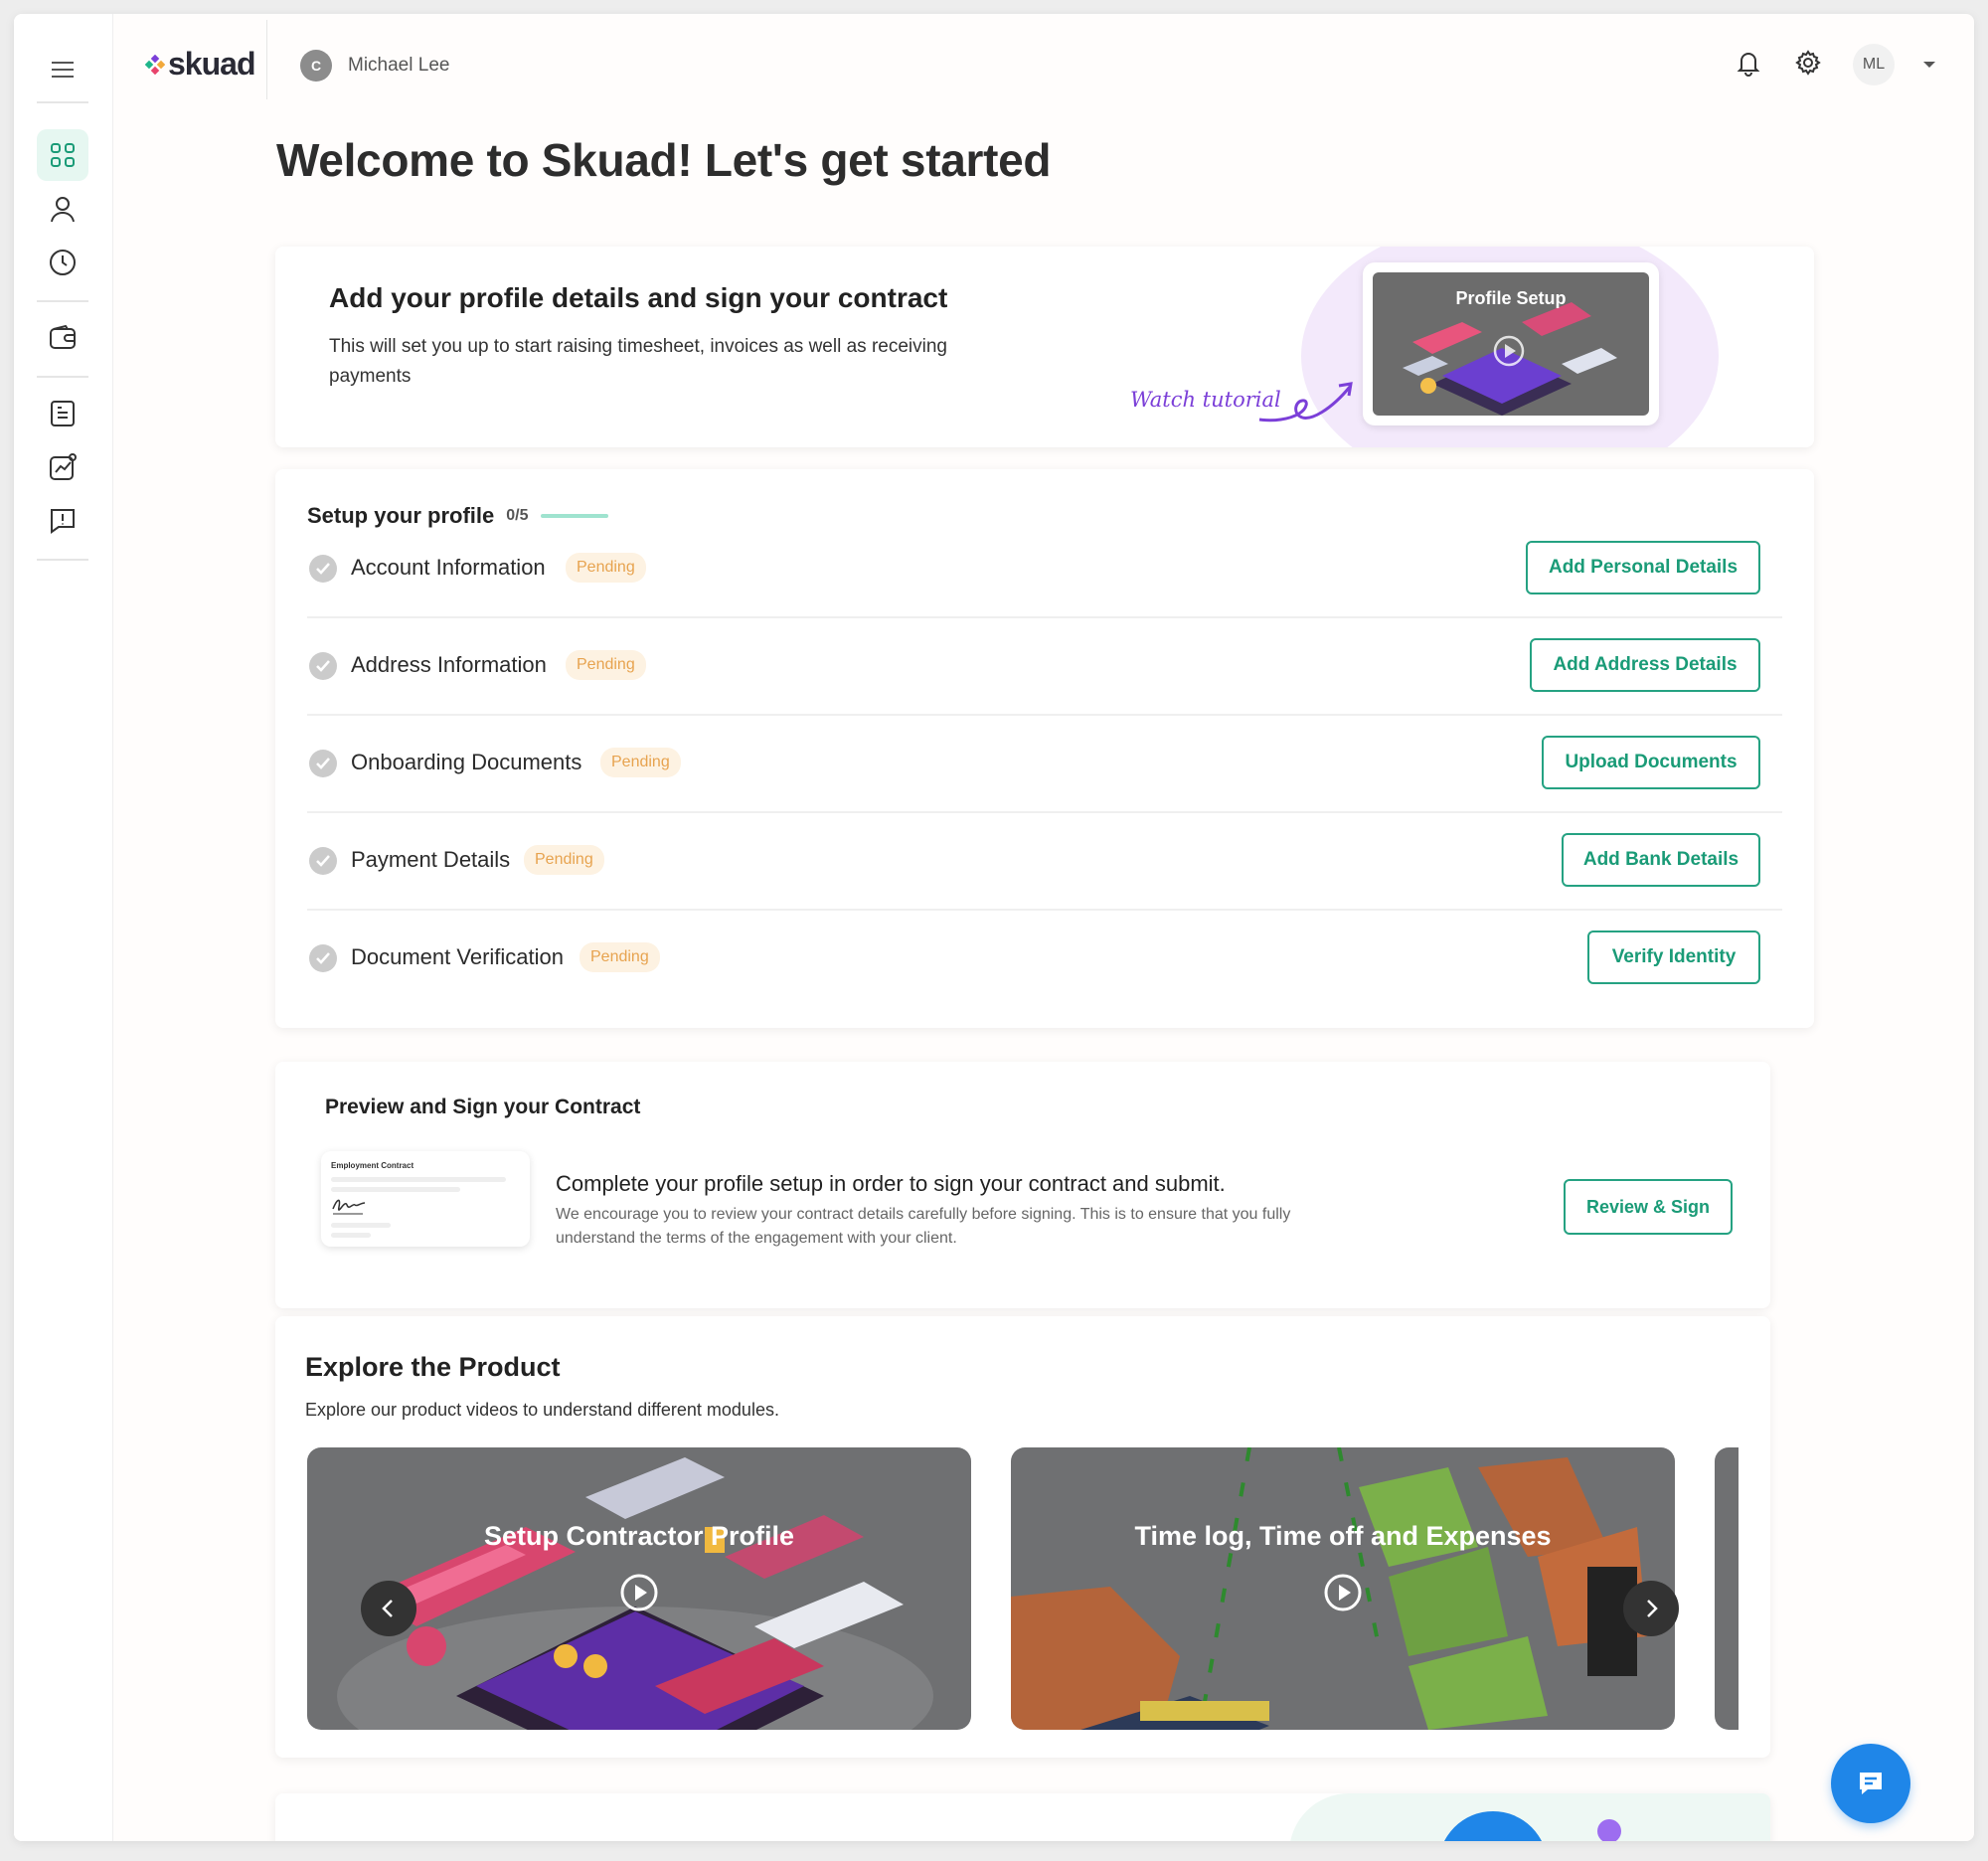  I want to click on upload-documents-button: Upload Documents, so click(1651, 762).